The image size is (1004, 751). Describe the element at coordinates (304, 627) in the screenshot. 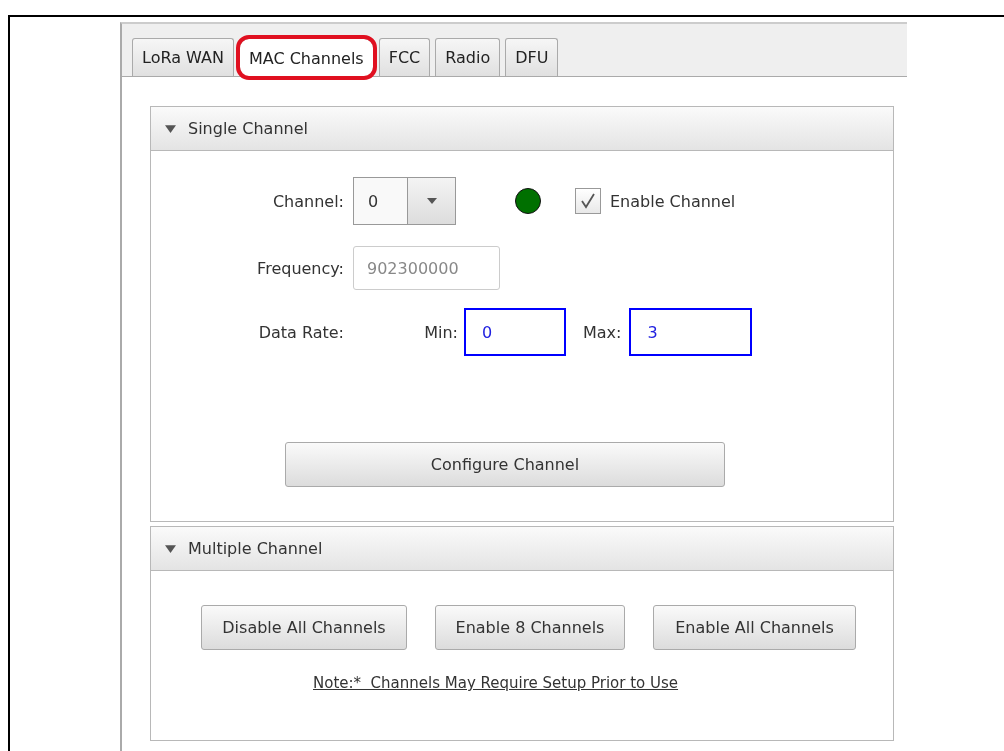

I see `channel-action-button: Disable All Channels` at that location.